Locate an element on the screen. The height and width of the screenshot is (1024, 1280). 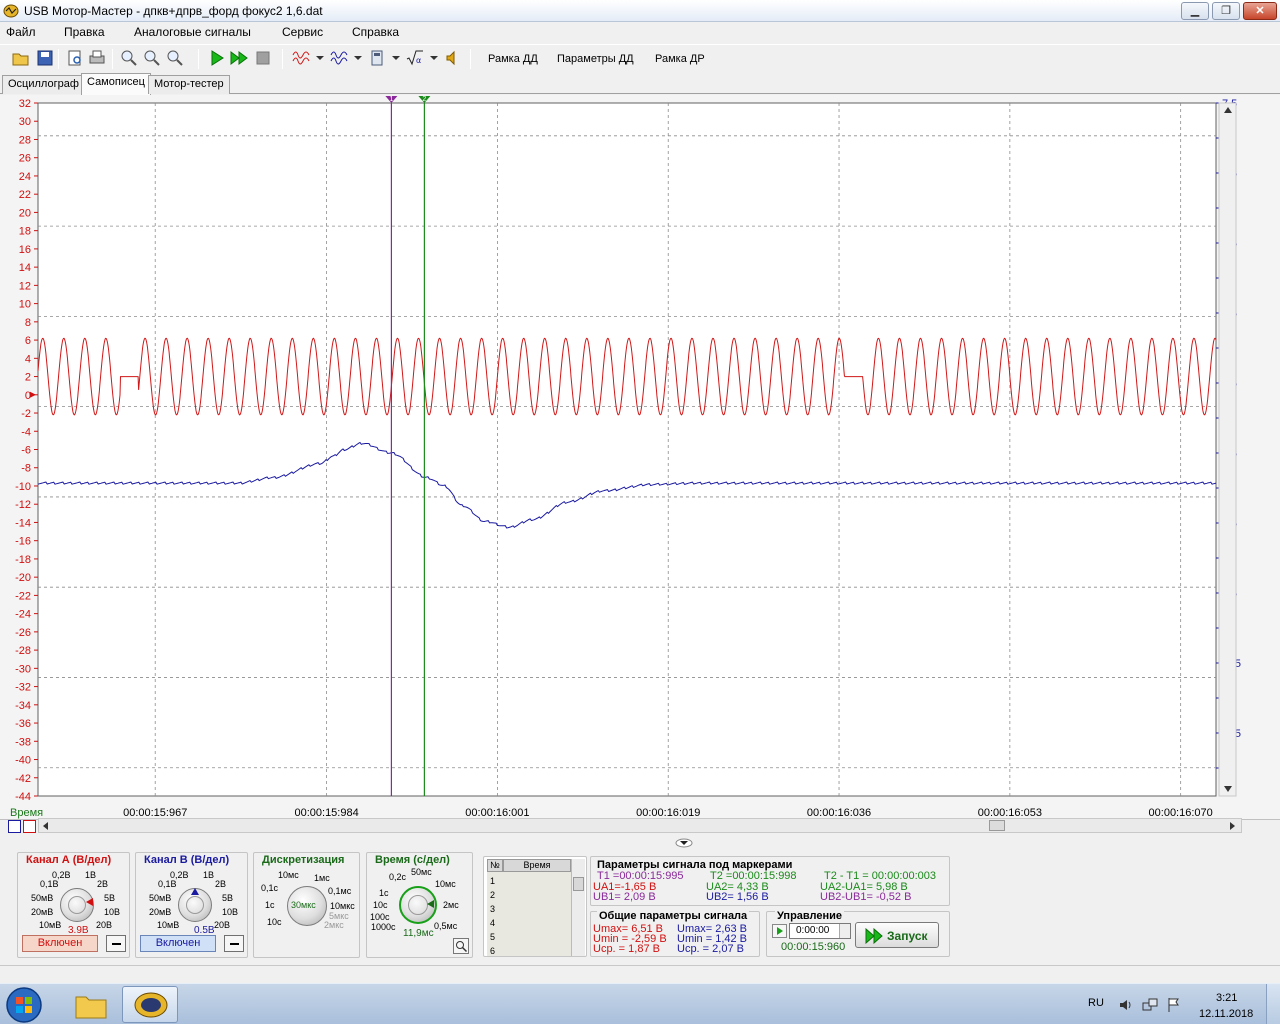
calculator-icon is located at coordinates (377, 58).